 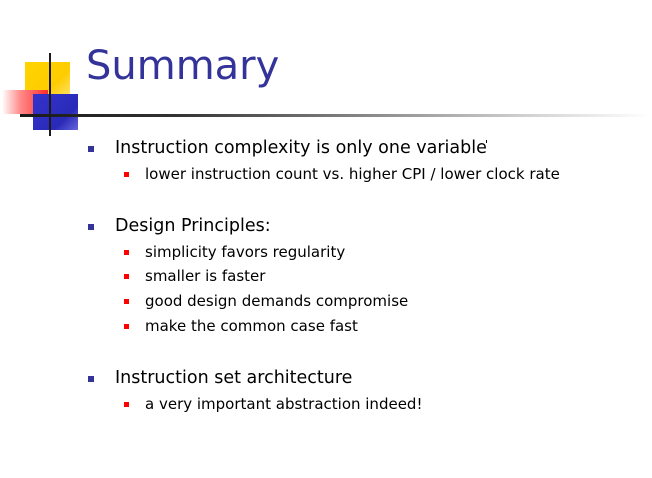 I want to click on sub-bullet-text: simplicity favors regularity, so click(x=245, y=252).